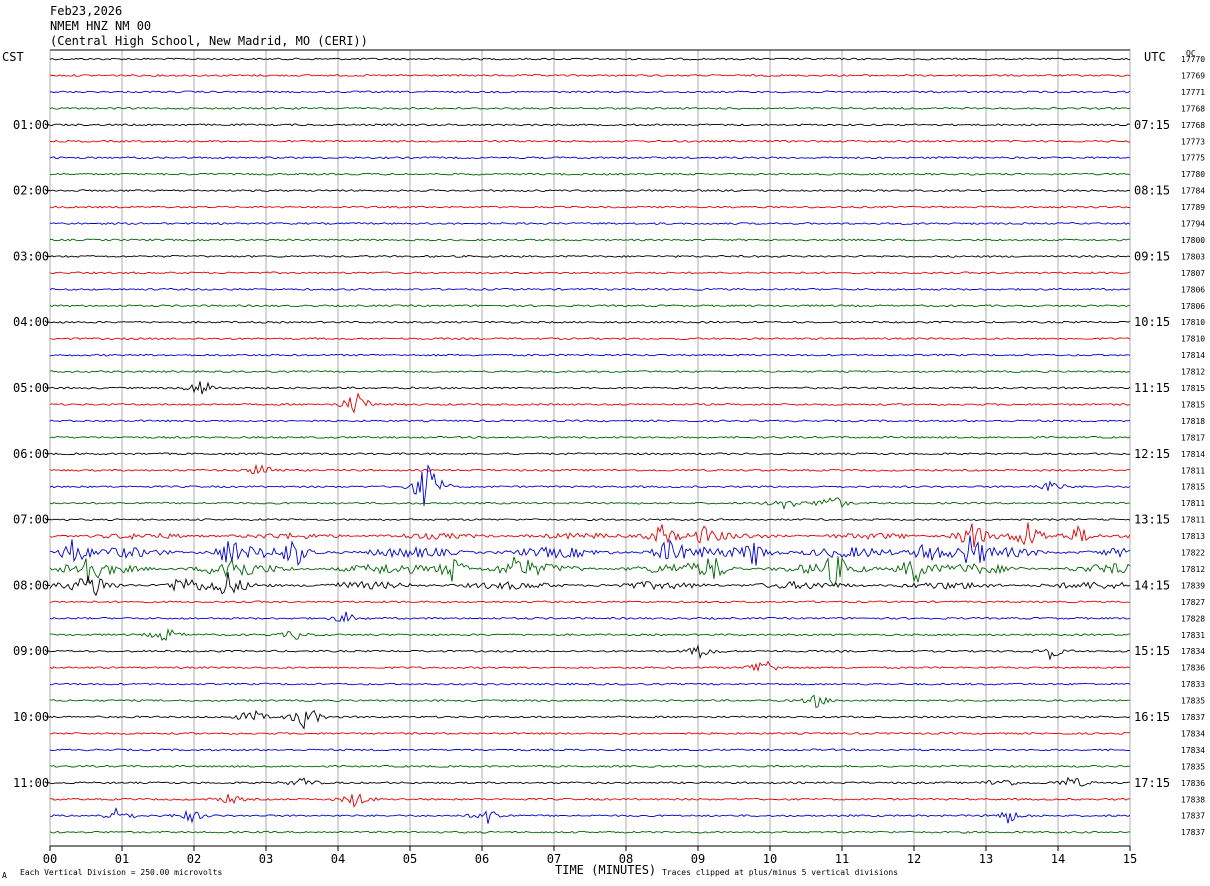  I want to click on qc-value: 17770, so click(1193, 59).